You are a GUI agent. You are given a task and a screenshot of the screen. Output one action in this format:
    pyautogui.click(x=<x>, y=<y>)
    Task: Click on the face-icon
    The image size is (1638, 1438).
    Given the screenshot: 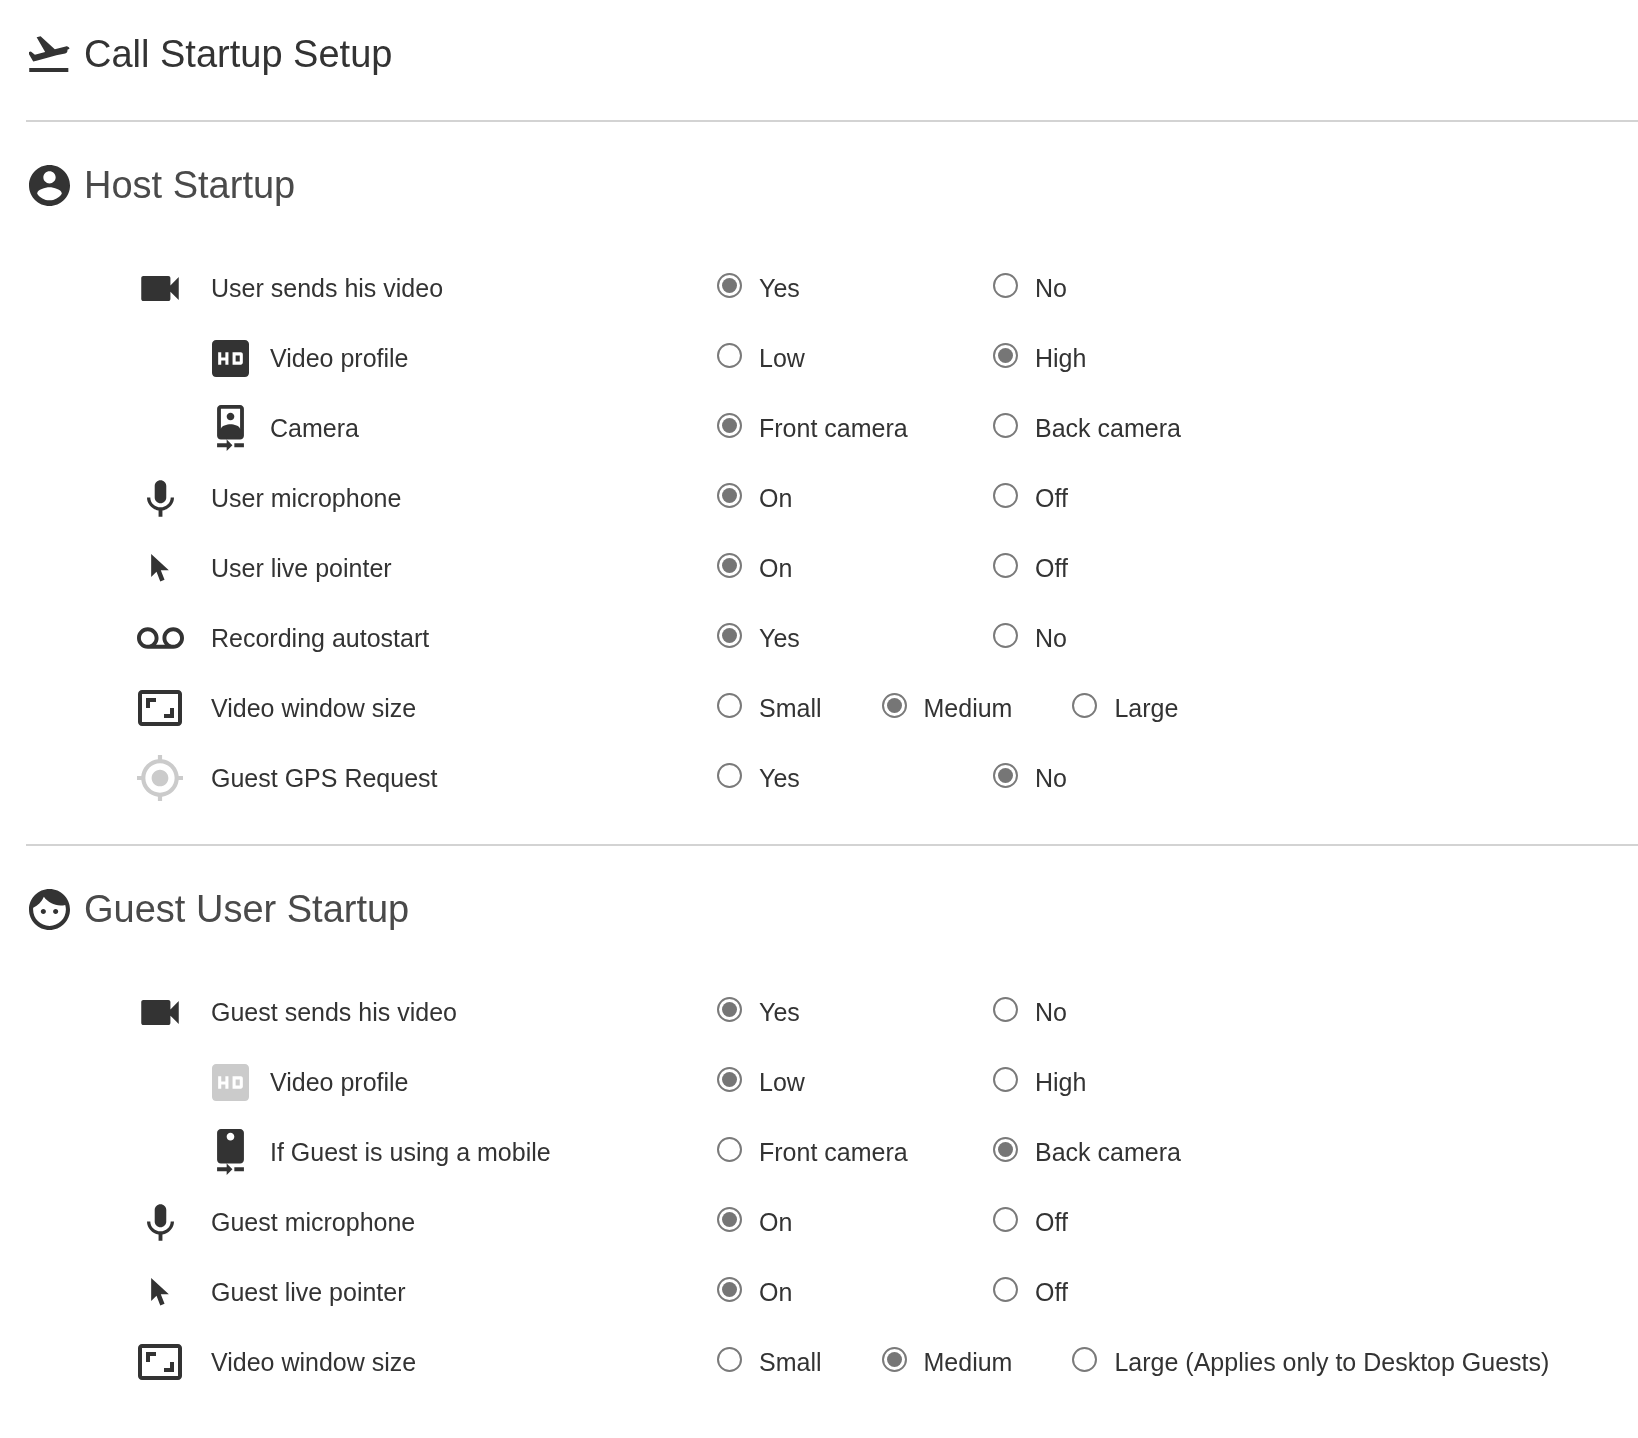 What is the action you would take?
    pyautogui.click(x=49, y=909)
    